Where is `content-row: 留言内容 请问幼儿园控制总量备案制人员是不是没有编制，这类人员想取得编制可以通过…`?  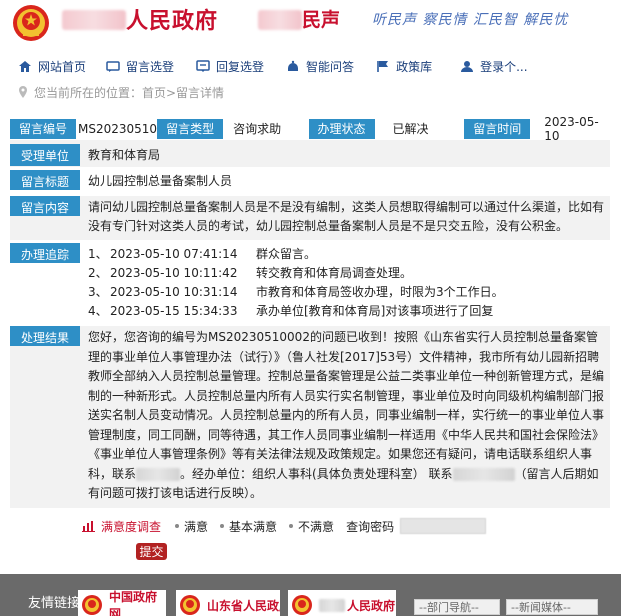
content-row: 留言内容 请问幼儿园控制总量备案制人员是不是没有编制，这类人员想取得编制可以通过… is located at coordinates (310, 218).